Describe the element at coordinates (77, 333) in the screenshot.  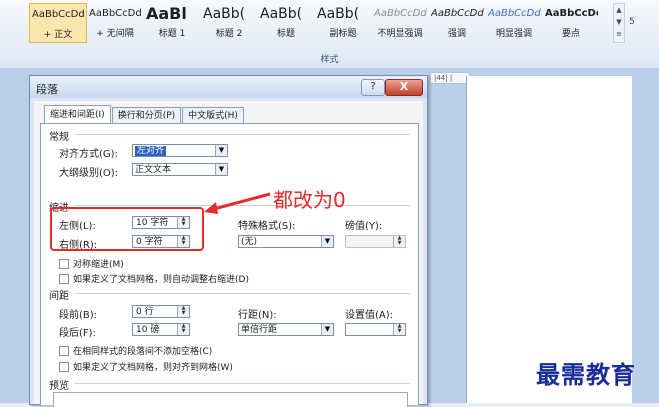
I see `space-after-label: 段后(F):` at that location.